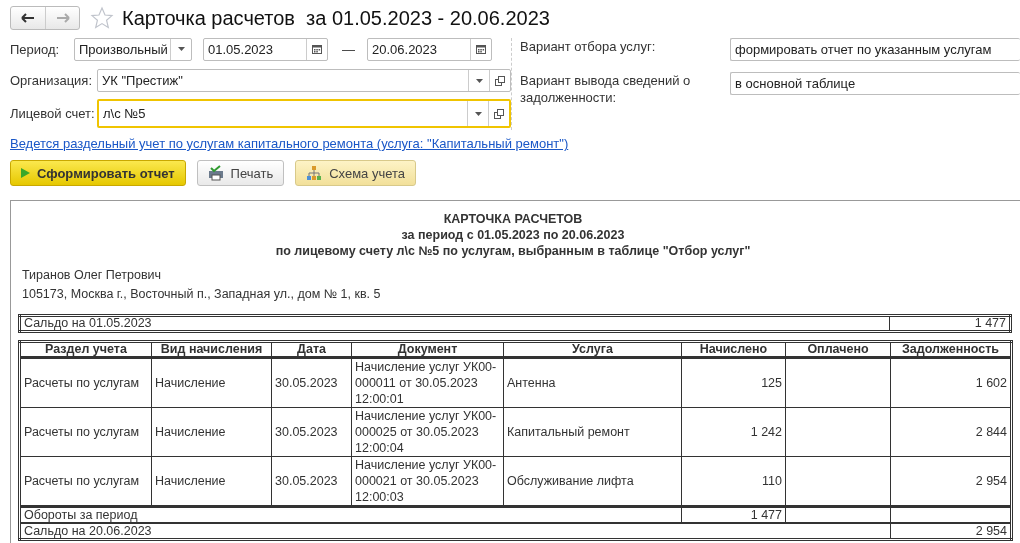 The width and height of the screenshot is (1020, 543). Describe the element at coordinates (875, 83) in the screenshot. I see `debt-output-field: в основной таблице` at that location.